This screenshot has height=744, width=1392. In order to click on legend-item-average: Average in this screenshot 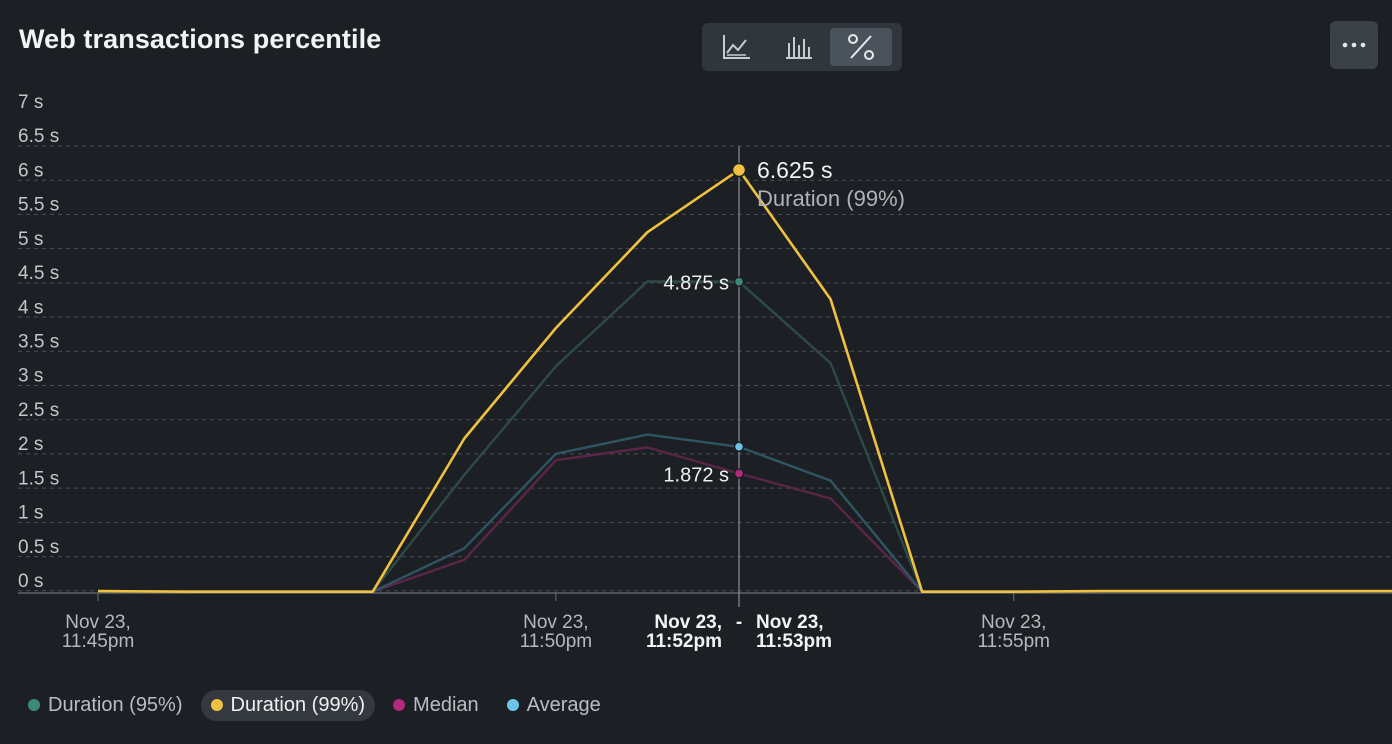, I will do `click(554, 705)`.